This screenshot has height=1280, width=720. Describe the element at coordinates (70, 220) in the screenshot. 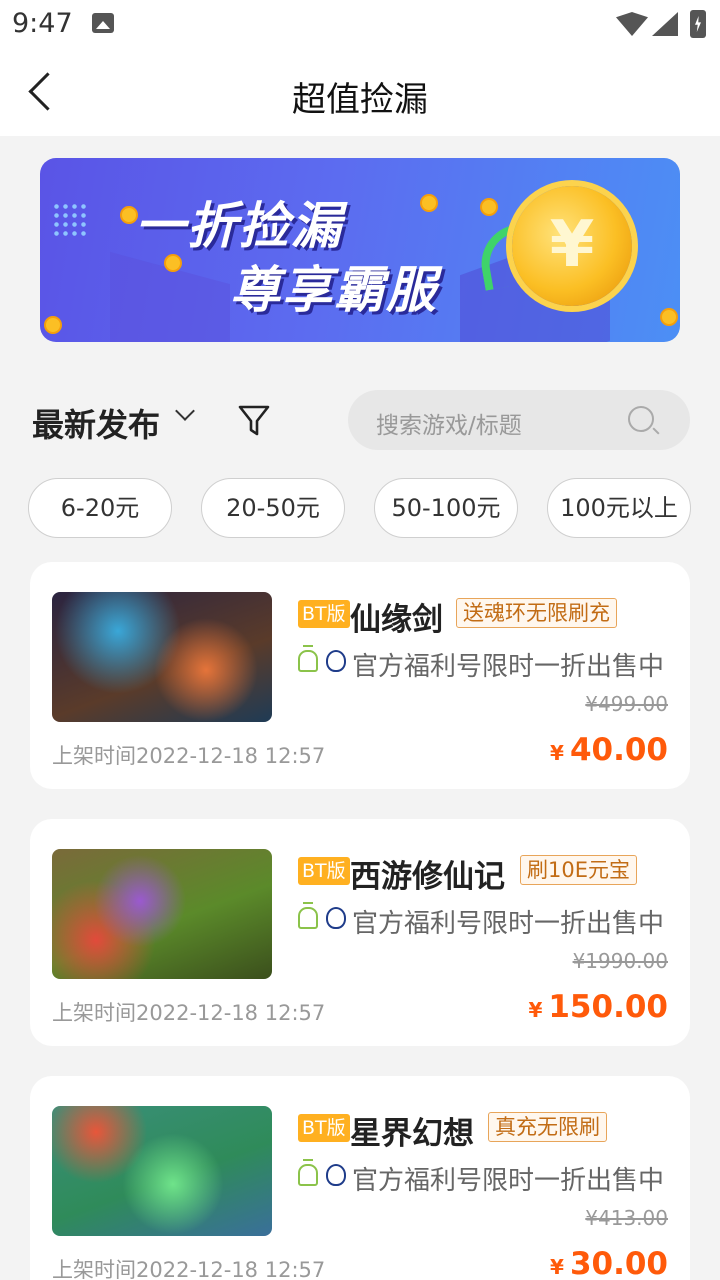

I see `dot-grid-decoration` at that location.